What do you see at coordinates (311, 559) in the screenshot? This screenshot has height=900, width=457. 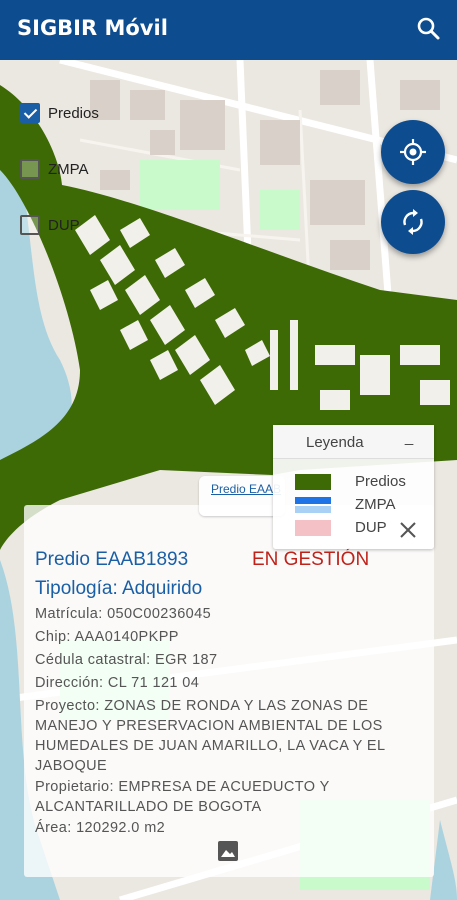 I see `status-badge: EN GESTIÓN` at bounding box center [311, 559].